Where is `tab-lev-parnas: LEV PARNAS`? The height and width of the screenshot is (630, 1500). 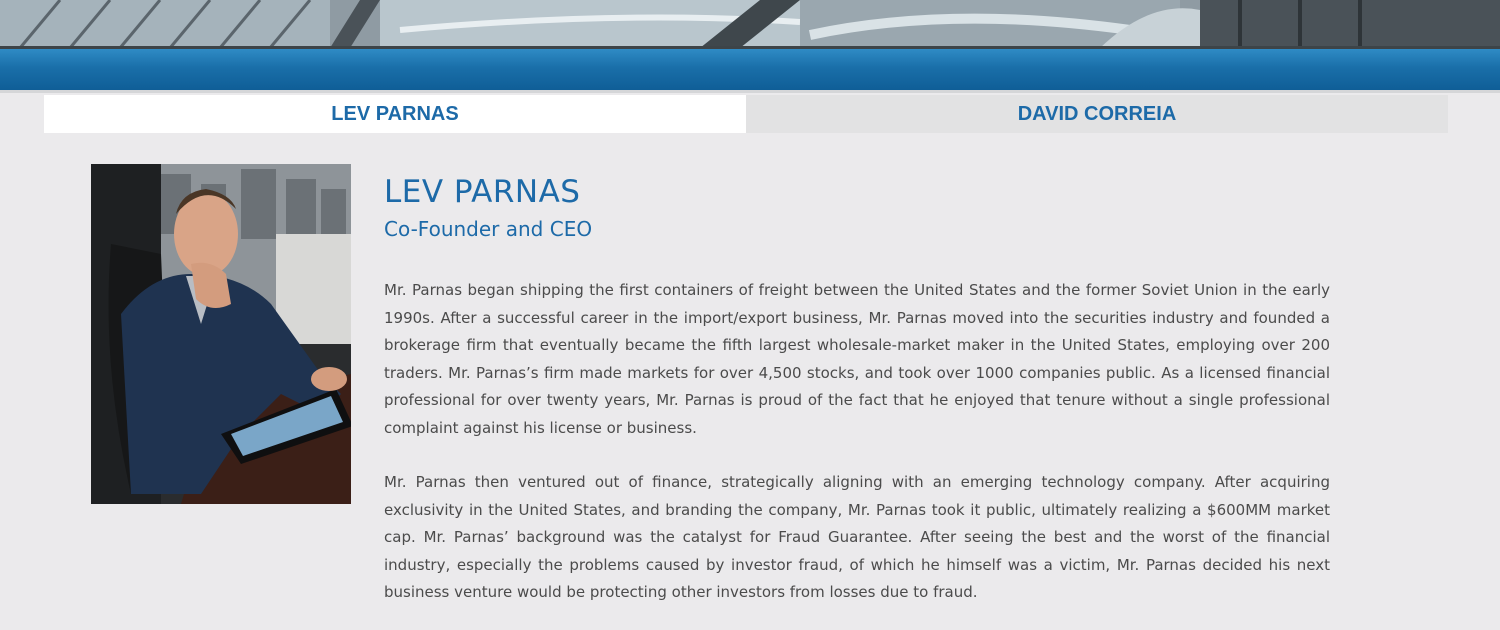
tab-lev-parnas: LEV PARNAS is located at coordinates (395, 114).